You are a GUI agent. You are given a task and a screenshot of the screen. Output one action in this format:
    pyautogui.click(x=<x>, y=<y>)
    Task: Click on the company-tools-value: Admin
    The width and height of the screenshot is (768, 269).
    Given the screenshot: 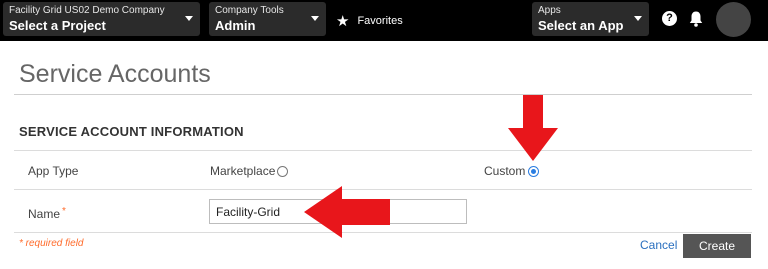 What is the action you would take?
    pyautogui.click(x=235, y=25)
    